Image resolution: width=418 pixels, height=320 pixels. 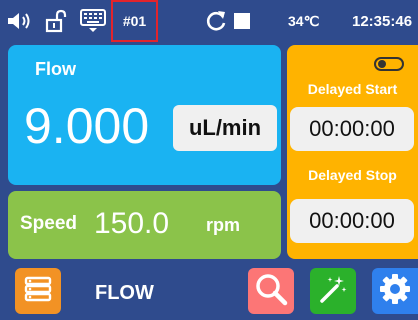 What do you see at coordinates (352, 175) in the screenshot?
I see `delayed-stop-label: Delayed Stop` at bounding box center [352, 175].